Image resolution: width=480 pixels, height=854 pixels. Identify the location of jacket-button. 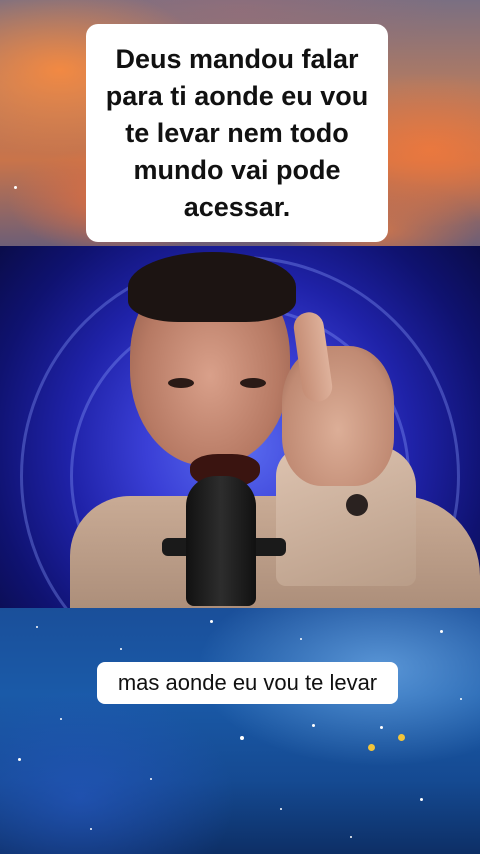
(357, 505).